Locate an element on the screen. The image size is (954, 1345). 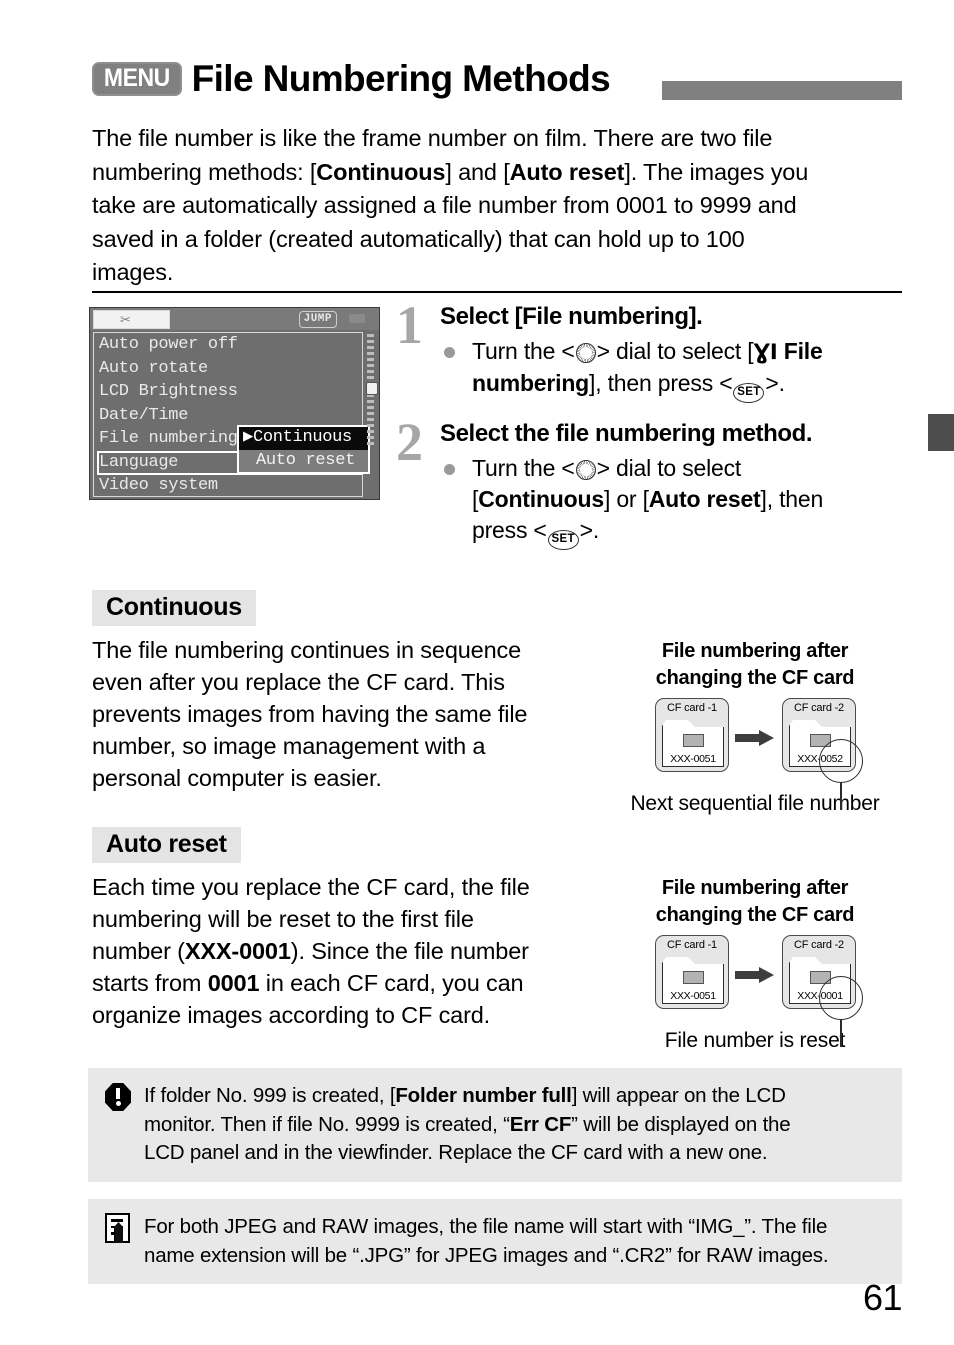
page-edge-tab-marker is located at coordinates (941, 432).